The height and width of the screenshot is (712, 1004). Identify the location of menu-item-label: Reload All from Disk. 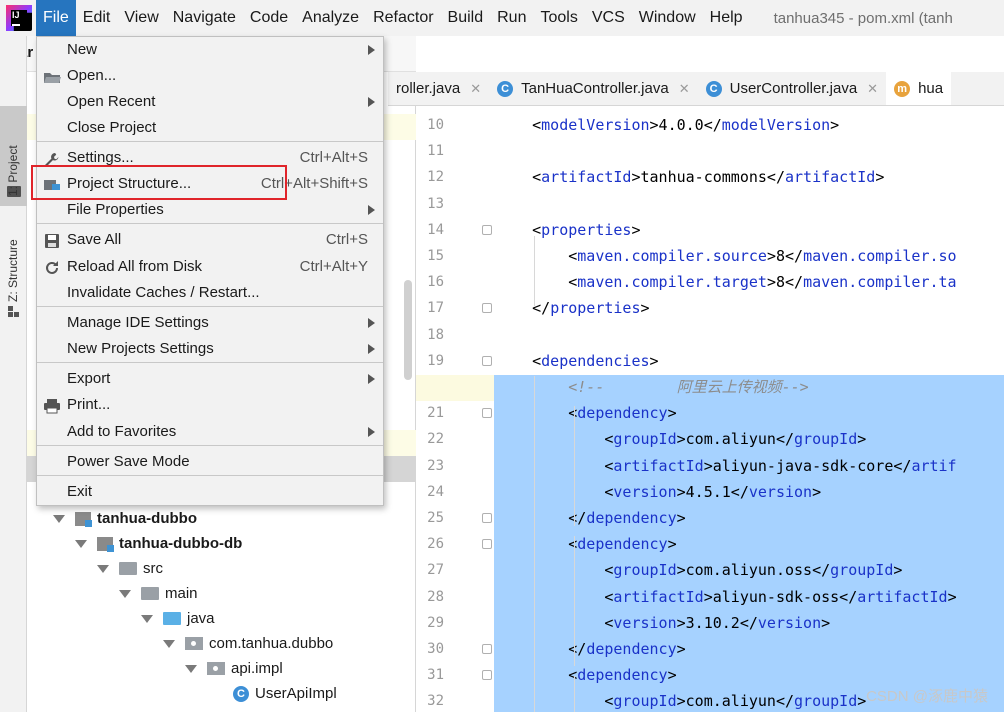
(135, 266).